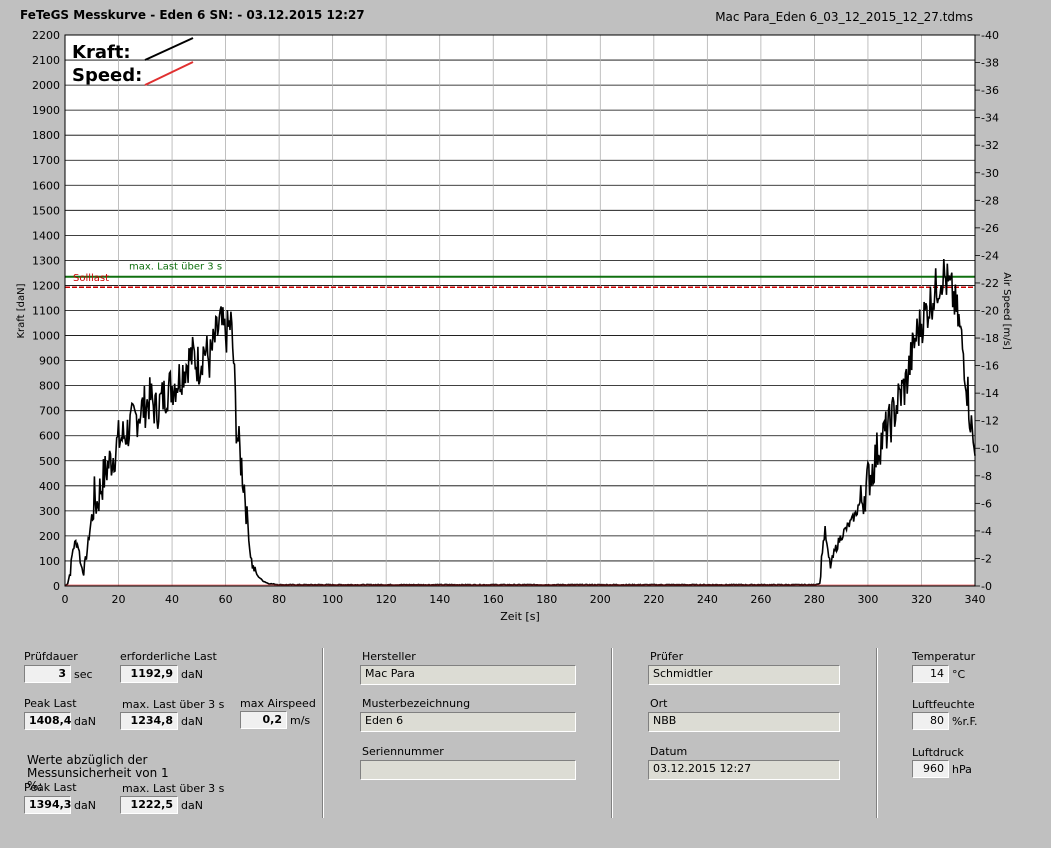  What do you see at coordinates (944, 656) in the screenshot?
I see `temp-label: Temperatur` at bounding box center [944, 656].